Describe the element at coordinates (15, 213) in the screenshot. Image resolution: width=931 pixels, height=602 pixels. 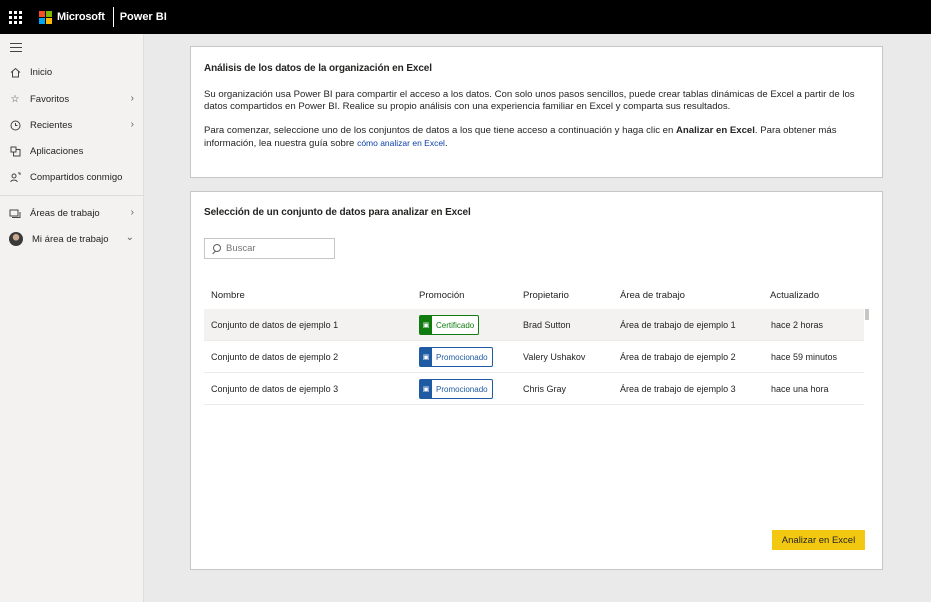
I see `workspaces-icon` at that location.